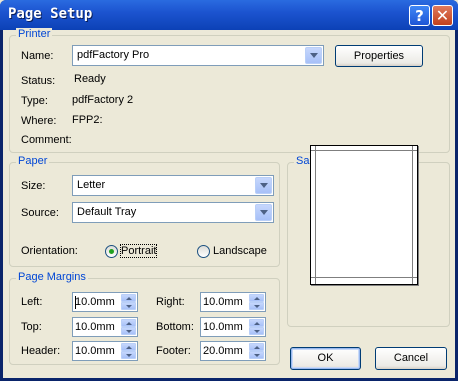  Describe the element at coordinates (75, 302) in the screenshot. I see `text-caret` at that location.